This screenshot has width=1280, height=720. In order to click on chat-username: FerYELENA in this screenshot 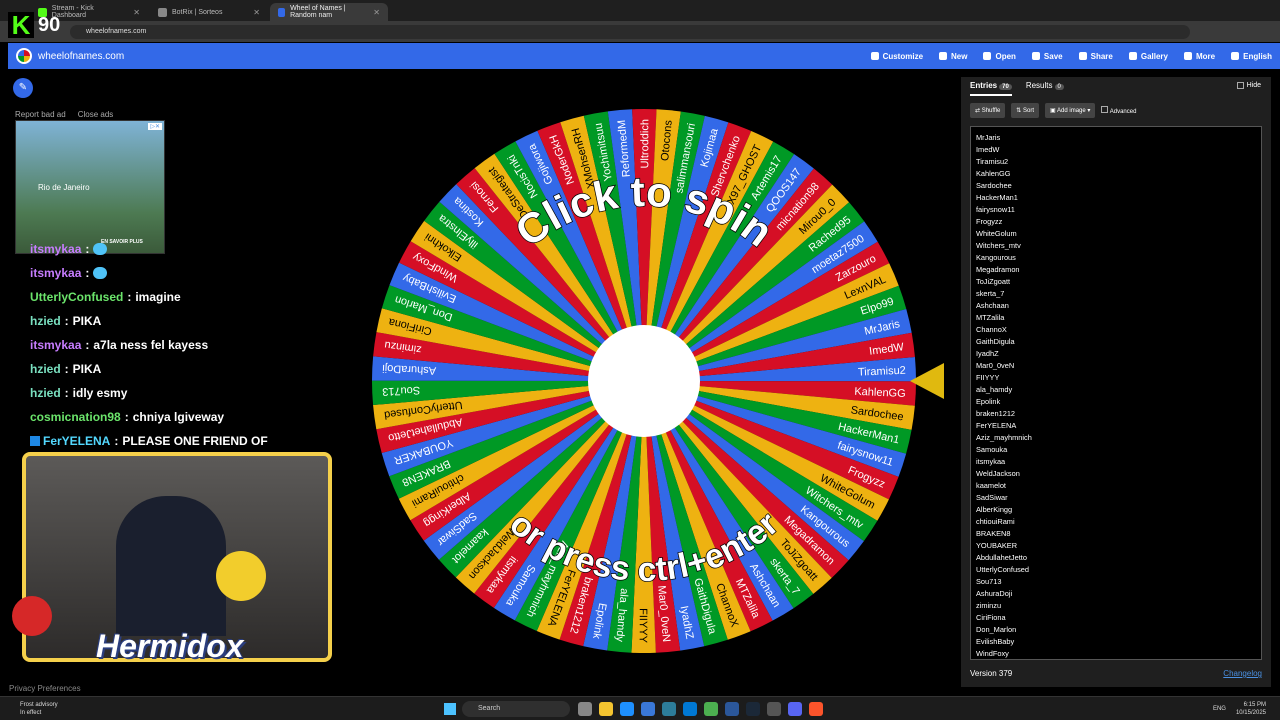, I will do `click(76, 441)`.